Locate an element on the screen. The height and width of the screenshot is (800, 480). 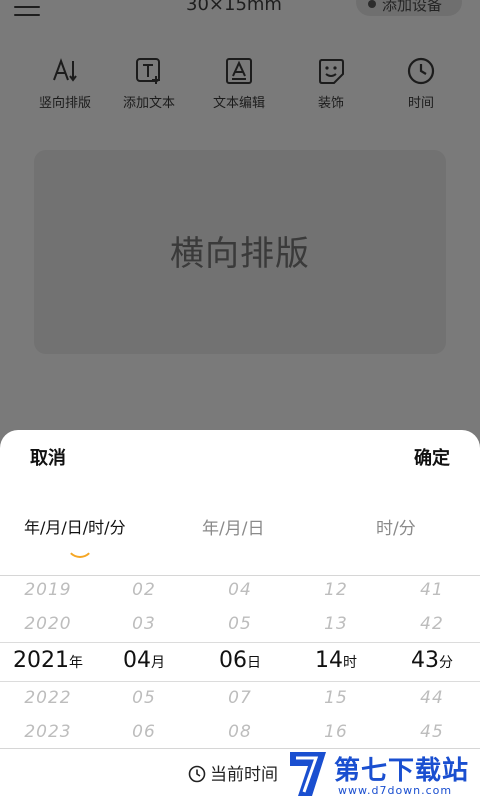
label-size-selector: 30×15mm is located at coordinates (234, 7).